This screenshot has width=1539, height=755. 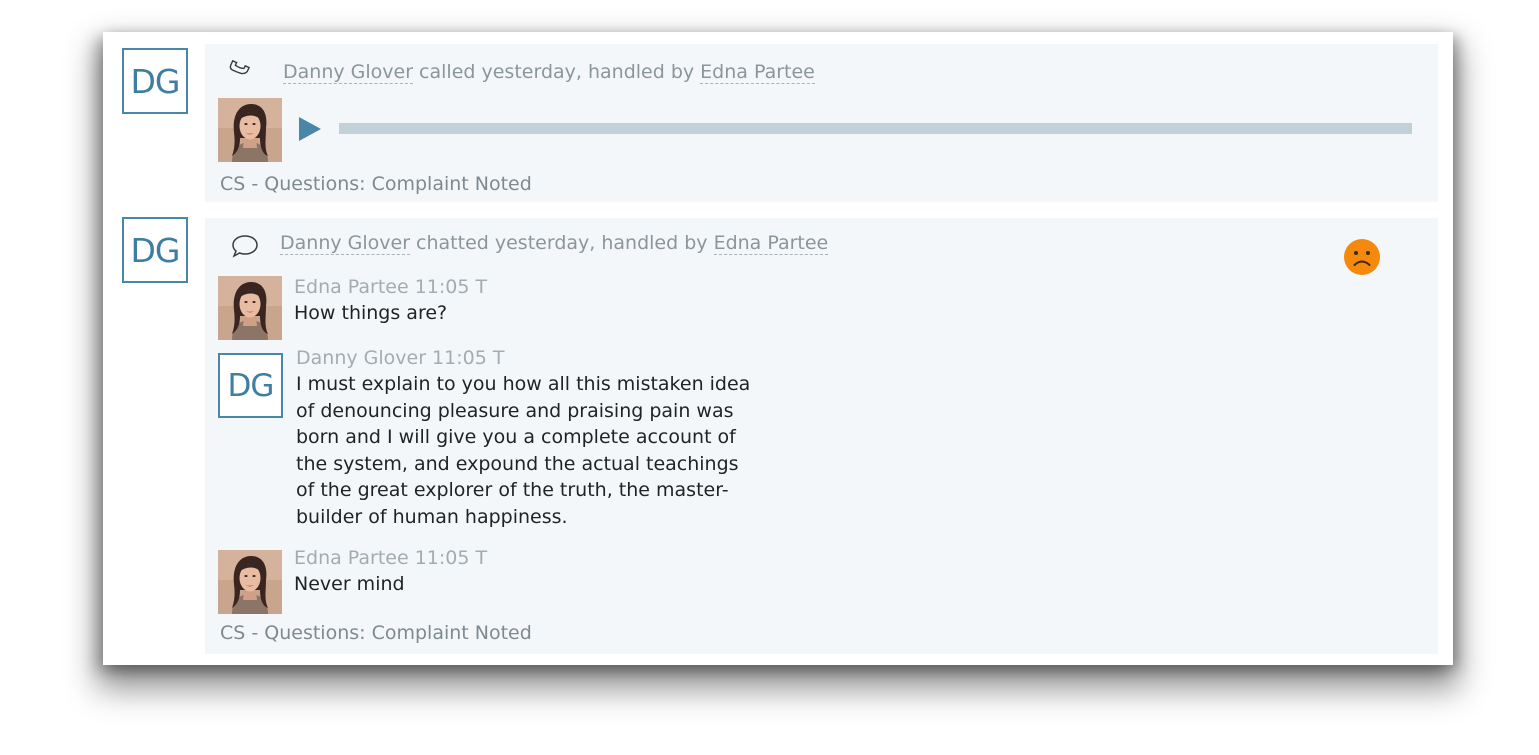 I want to click on sad-face-icon, so click(x=1362, y=257).